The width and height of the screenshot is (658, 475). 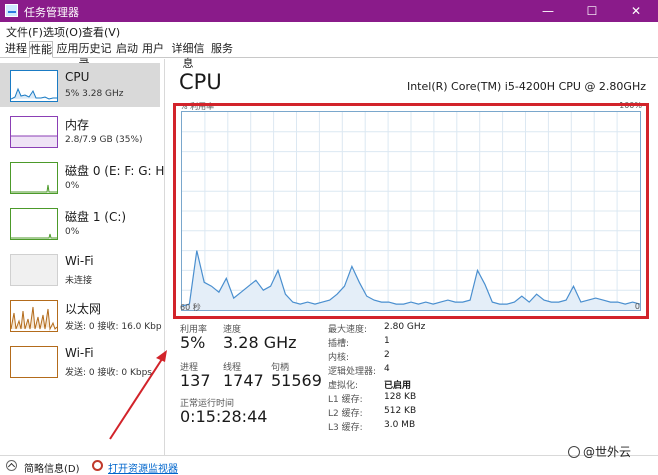 I want to click on watermark: @世外云, so click(x=599, y=451).